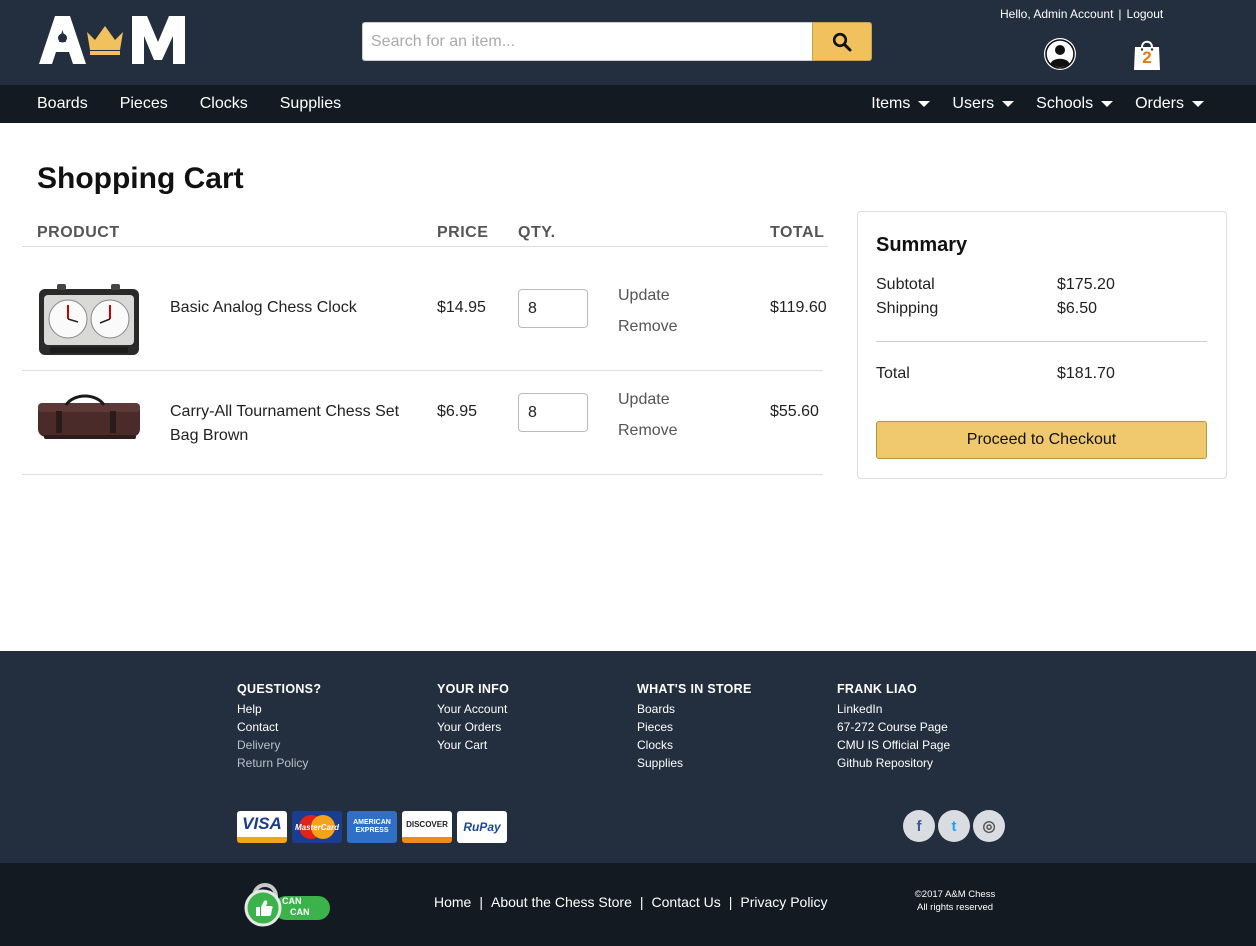 The height and width of the screenshot is (946, 1256). I want to click on orders-dropdown: Orders, so click(1169, 104).